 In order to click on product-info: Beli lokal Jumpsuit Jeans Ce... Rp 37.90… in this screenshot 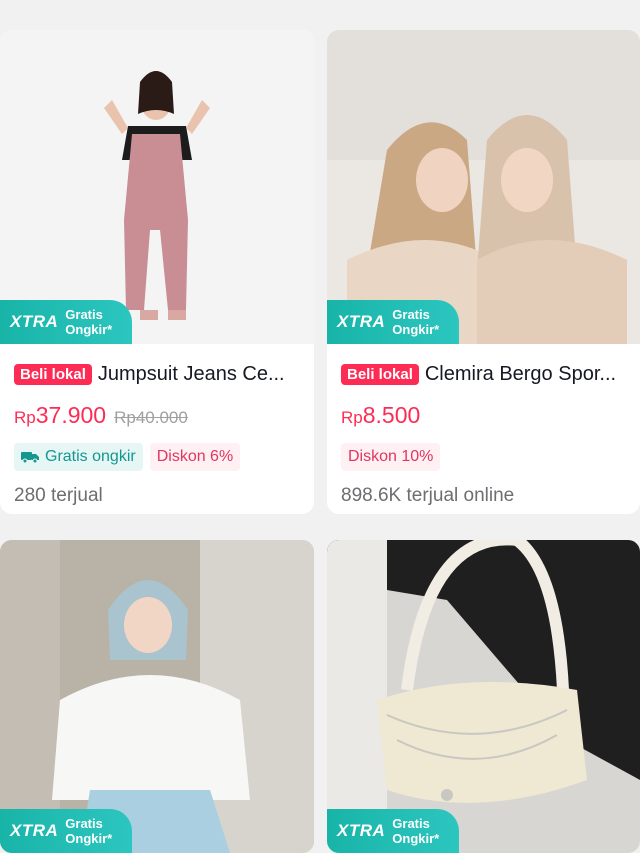, I will do `click(157, 425)`.